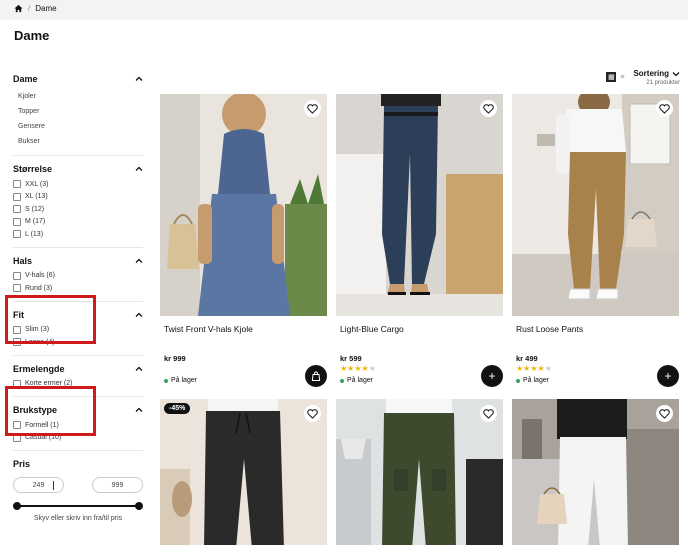 This screenshot has width=688, height=545. I want to click on breadcrumb-current: Dame, so click(45, 8).